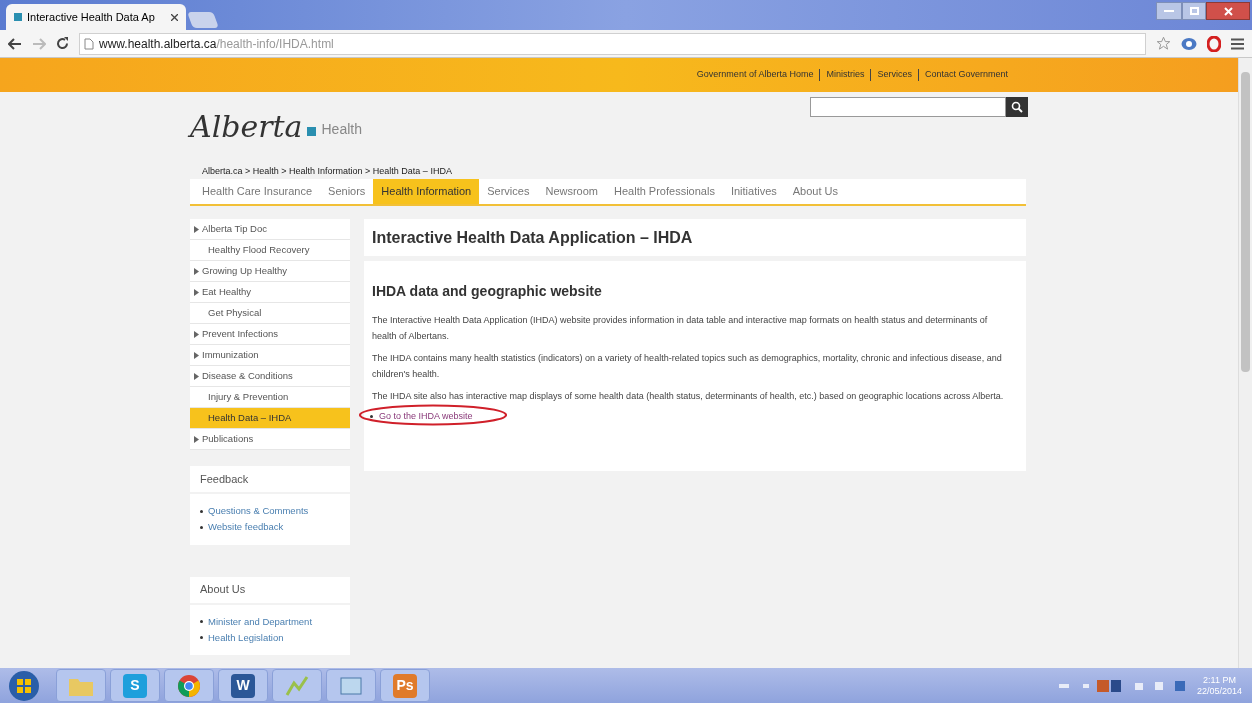 Image resolution: width=1252 pixels, height=703 pixels. What do you see at coordinates (487, 291) in the screenshot?
I see `section-title: IHDA data and geographic website` at bounding box center [487, 291].